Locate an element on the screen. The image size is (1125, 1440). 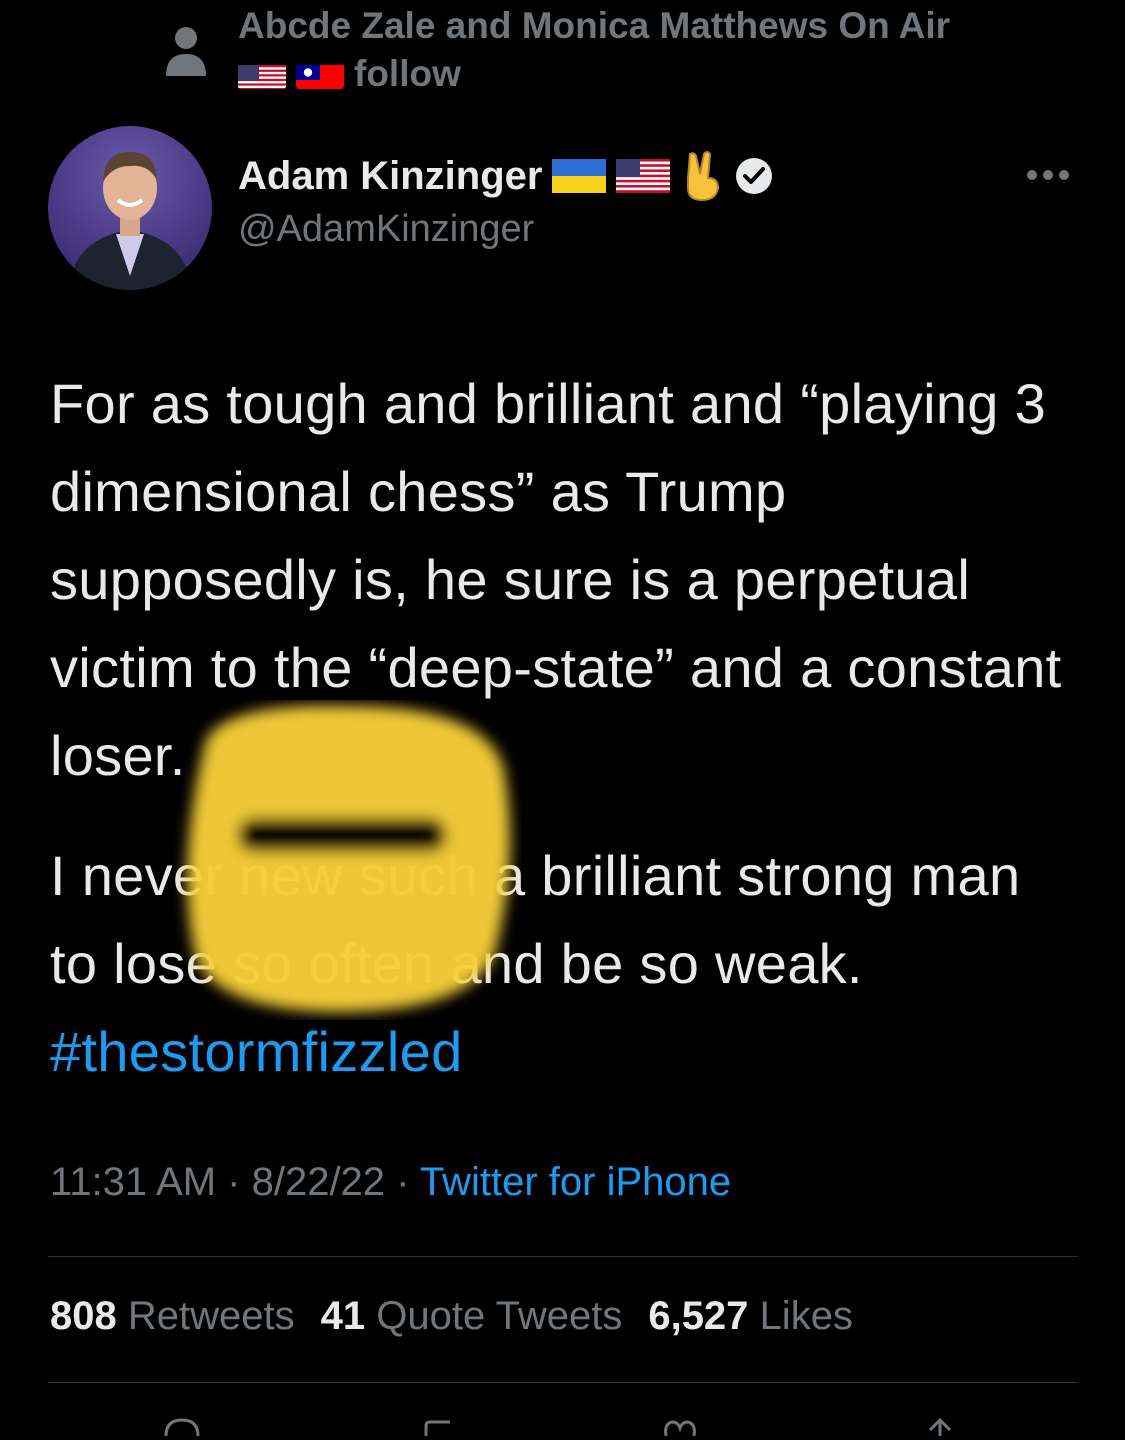
more-options-icon is located at coordinates (1048, 175).